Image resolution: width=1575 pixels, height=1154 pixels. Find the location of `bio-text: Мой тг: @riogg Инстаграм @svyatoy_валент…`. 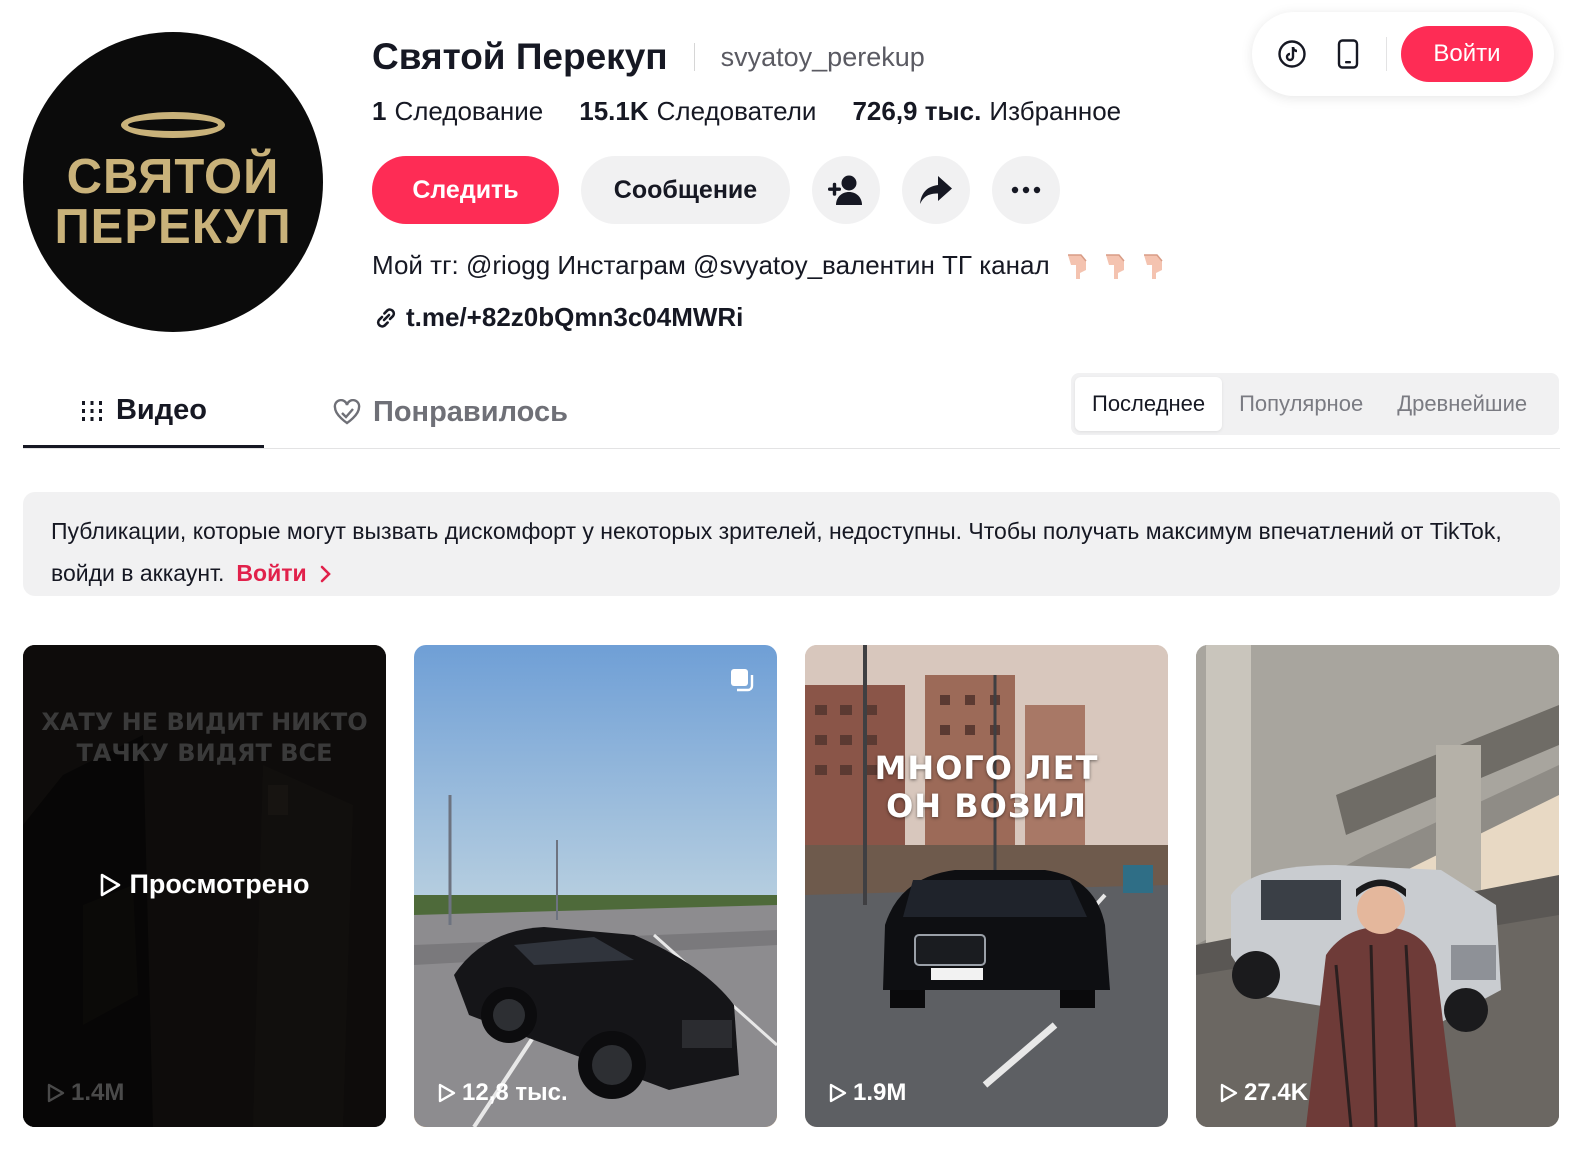

bio-text: Мой тг: @riogg Инстаграм @svyatoy_валент… is located at coordinates (711, 265).